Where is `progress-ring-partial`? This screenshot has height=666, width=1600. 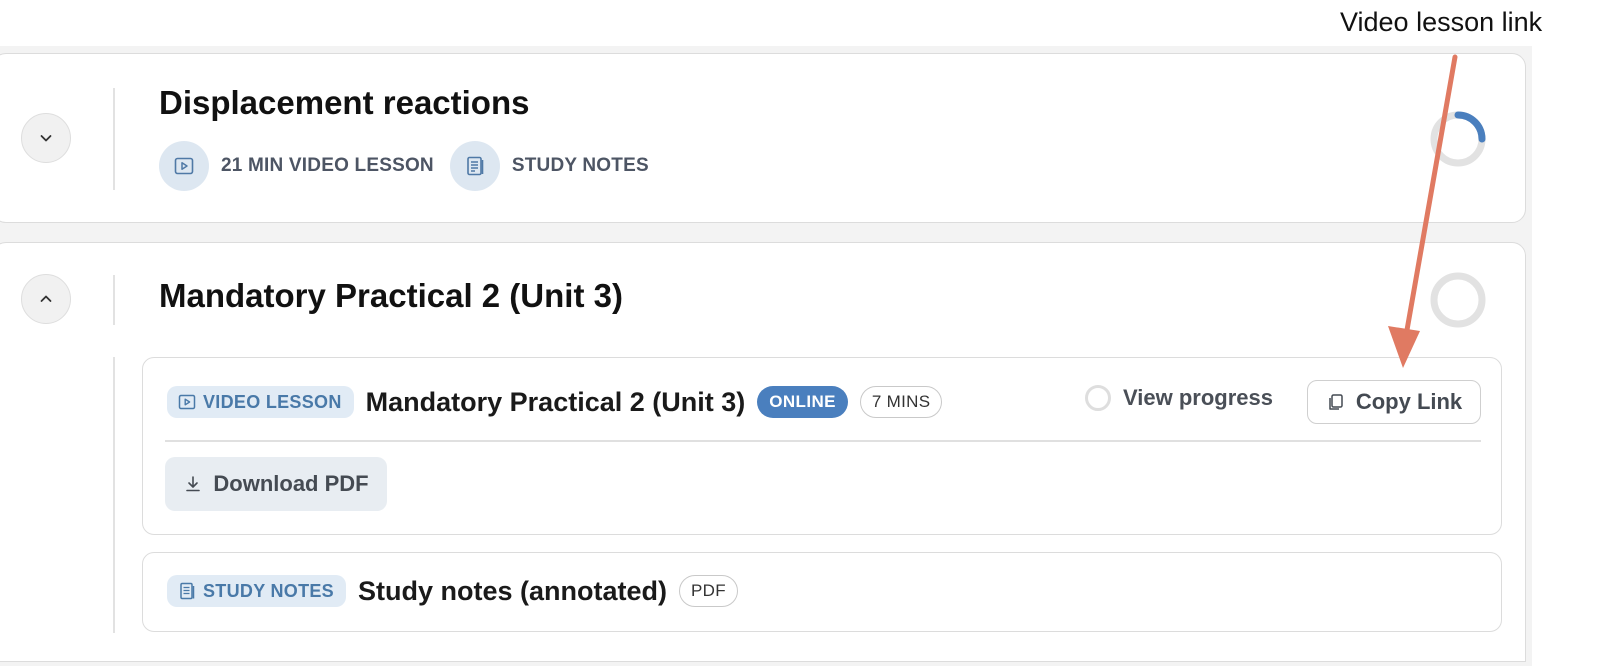
progress-ring-partial is located at coordinates (1458, 139).